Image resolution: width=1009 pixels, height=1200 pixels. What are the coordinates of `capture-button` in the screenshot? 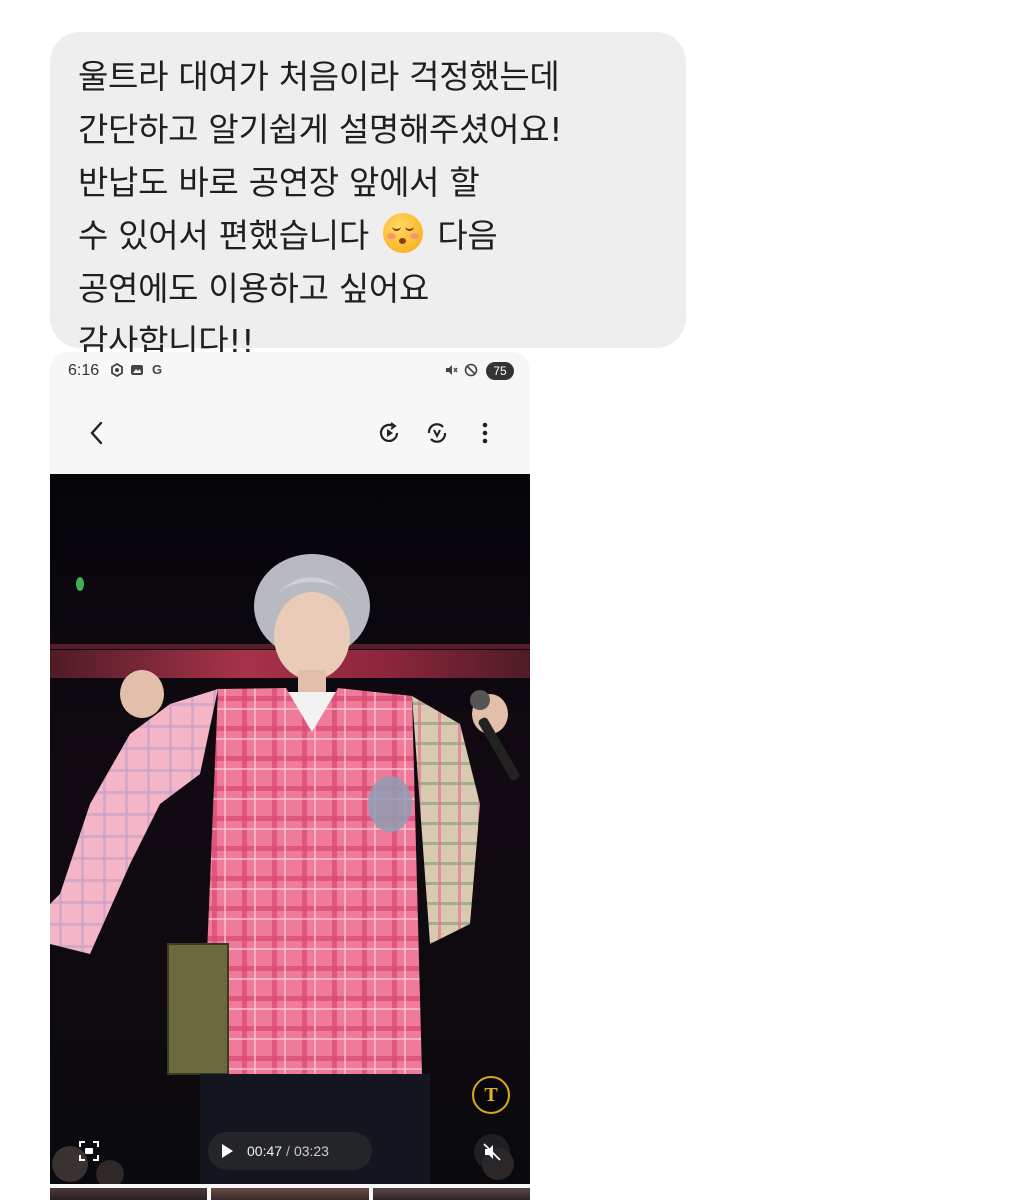 It's located at (89, 1151).